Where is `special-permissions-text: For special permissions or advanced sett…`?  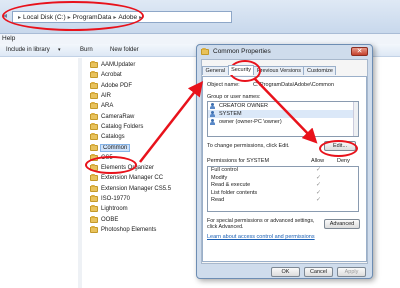 special-permissions-text: For special permissions or advanced sett… is located at coordinates (261, 224).